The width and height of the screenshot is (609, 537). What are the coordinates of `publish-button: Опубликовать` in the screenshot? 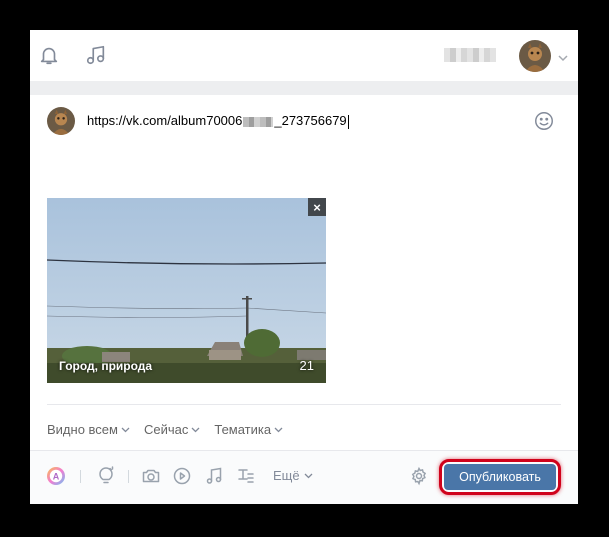 It's located at (500, 477).